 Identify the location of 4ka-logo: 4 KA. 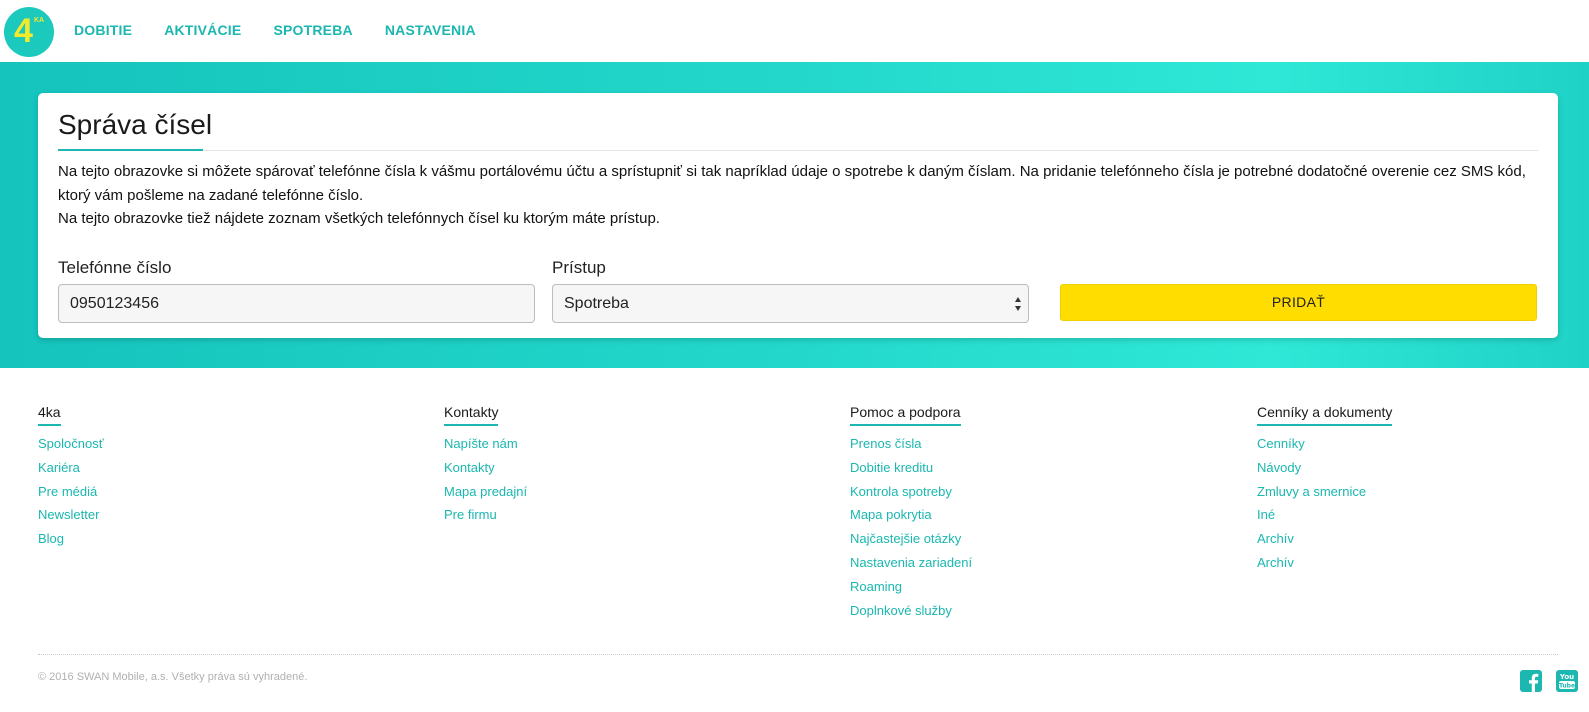
(29, 32).